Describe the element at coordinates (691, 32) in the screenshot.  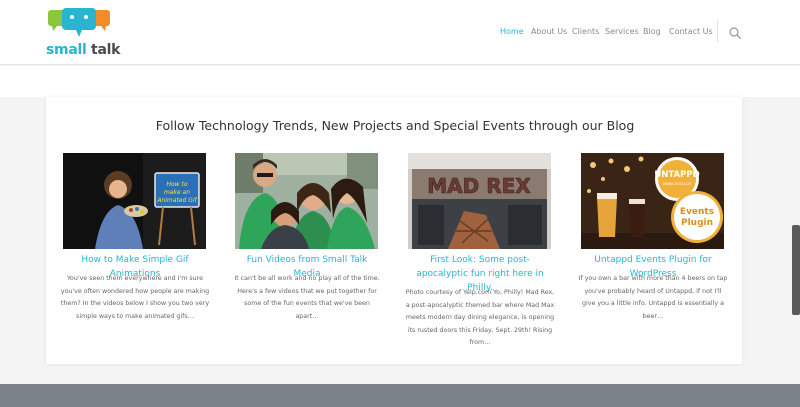
I see `nav-item-contact-us: Contact Us` at that location.